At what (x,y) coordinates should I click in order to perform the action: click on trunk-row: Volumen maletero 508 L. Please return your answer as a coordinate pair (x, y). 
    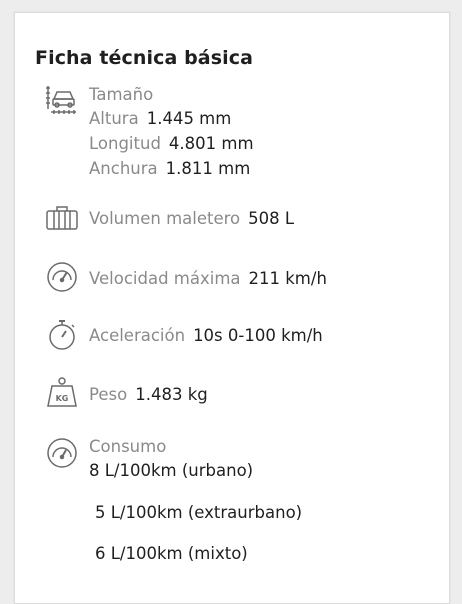
    Looking at the image, I should click on (192, 218).